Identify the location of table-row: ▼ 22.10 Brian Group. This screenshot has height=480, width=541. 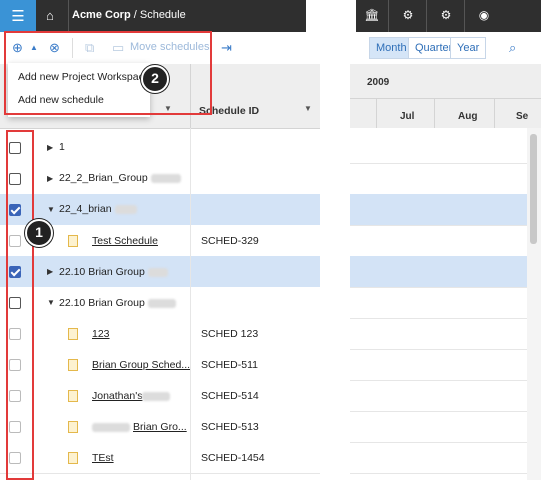
(160, 303).